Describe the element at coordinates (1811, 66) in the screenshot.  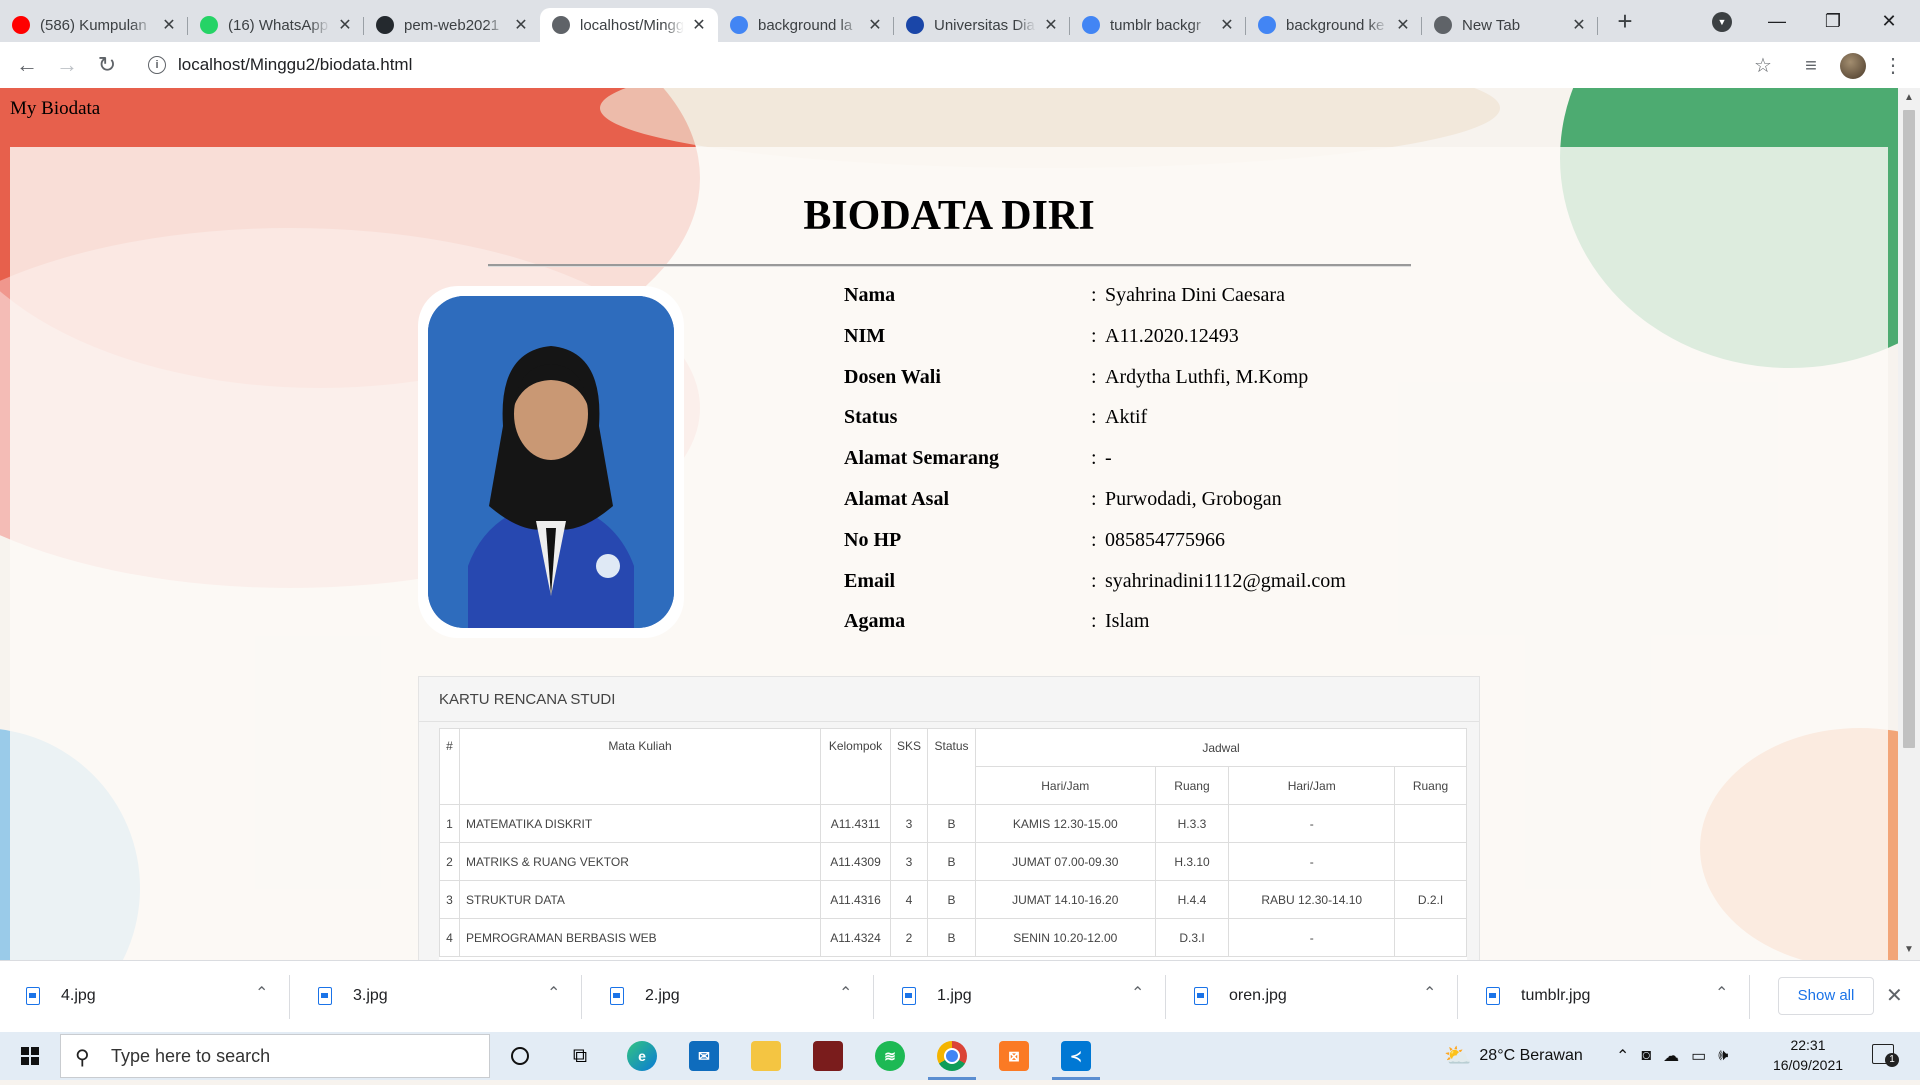
I see `media-control-icon: ≡` at that location.